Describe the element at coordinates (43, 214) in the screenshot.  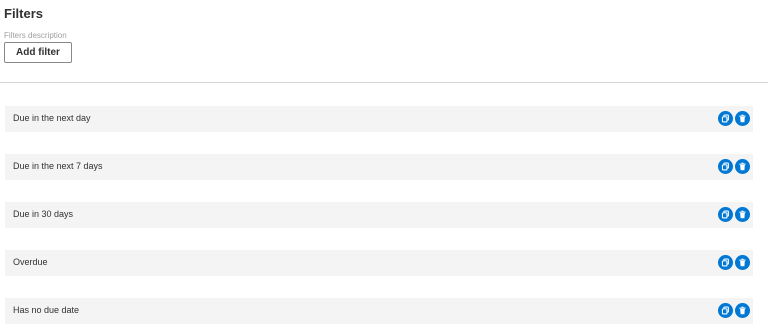
I see `filter-label: Due in 30 days` at that location.